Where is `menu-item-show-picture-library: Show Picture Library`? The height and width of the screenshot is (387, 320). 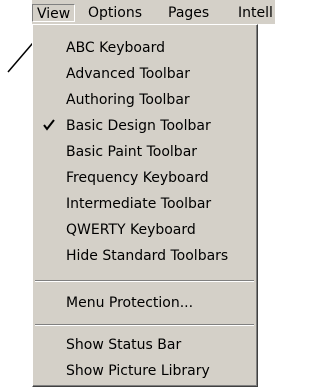 menu-item-show-picture-library: Show Picture Library is located at coordinates (138, 371).